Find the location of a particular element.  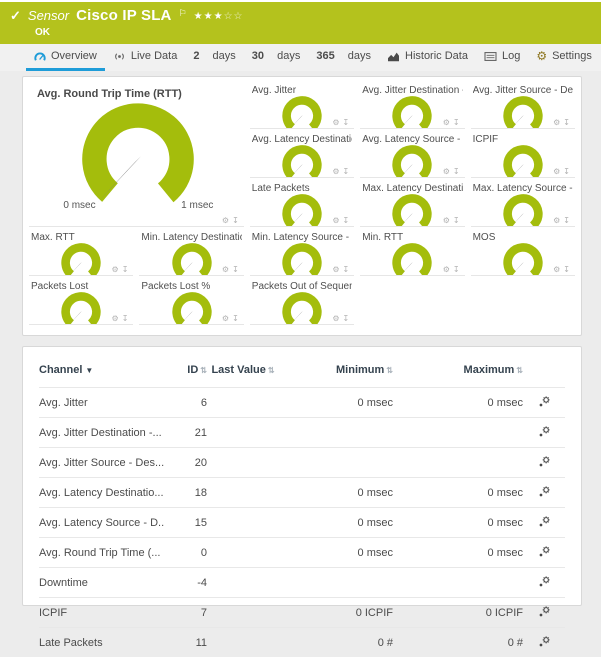

column-header-minimum: Minimum ⇅ is located at coordinates (336, 374).